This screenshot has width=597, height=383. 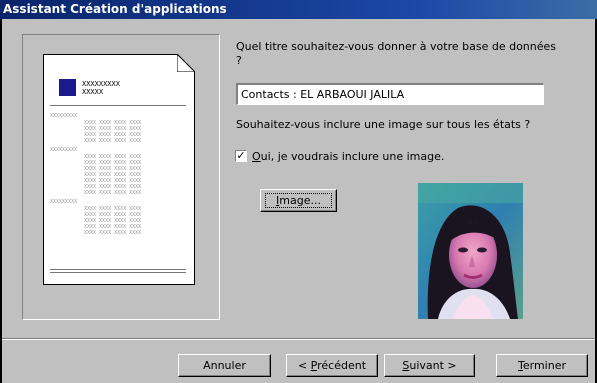 I want to click on include-image-checkbox: ✓, so click(x=241, y=156).